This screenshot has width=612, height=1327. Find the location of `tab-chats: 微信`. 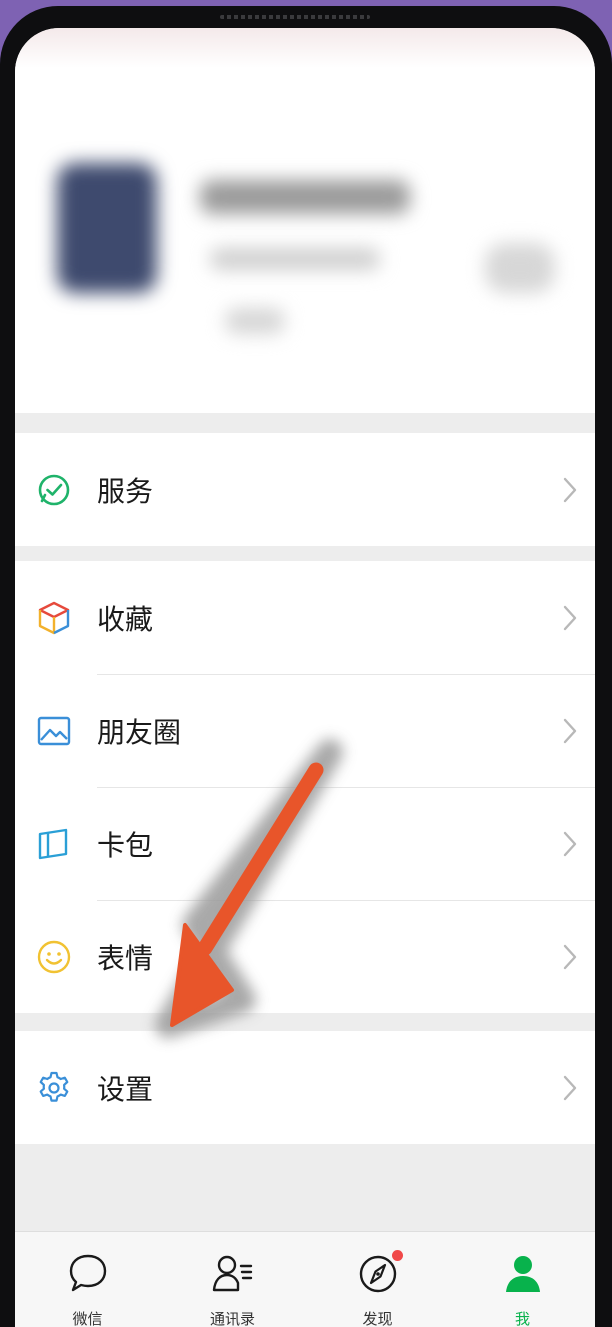

tab-chats: 微信 is located at coordinates (87, 1279).